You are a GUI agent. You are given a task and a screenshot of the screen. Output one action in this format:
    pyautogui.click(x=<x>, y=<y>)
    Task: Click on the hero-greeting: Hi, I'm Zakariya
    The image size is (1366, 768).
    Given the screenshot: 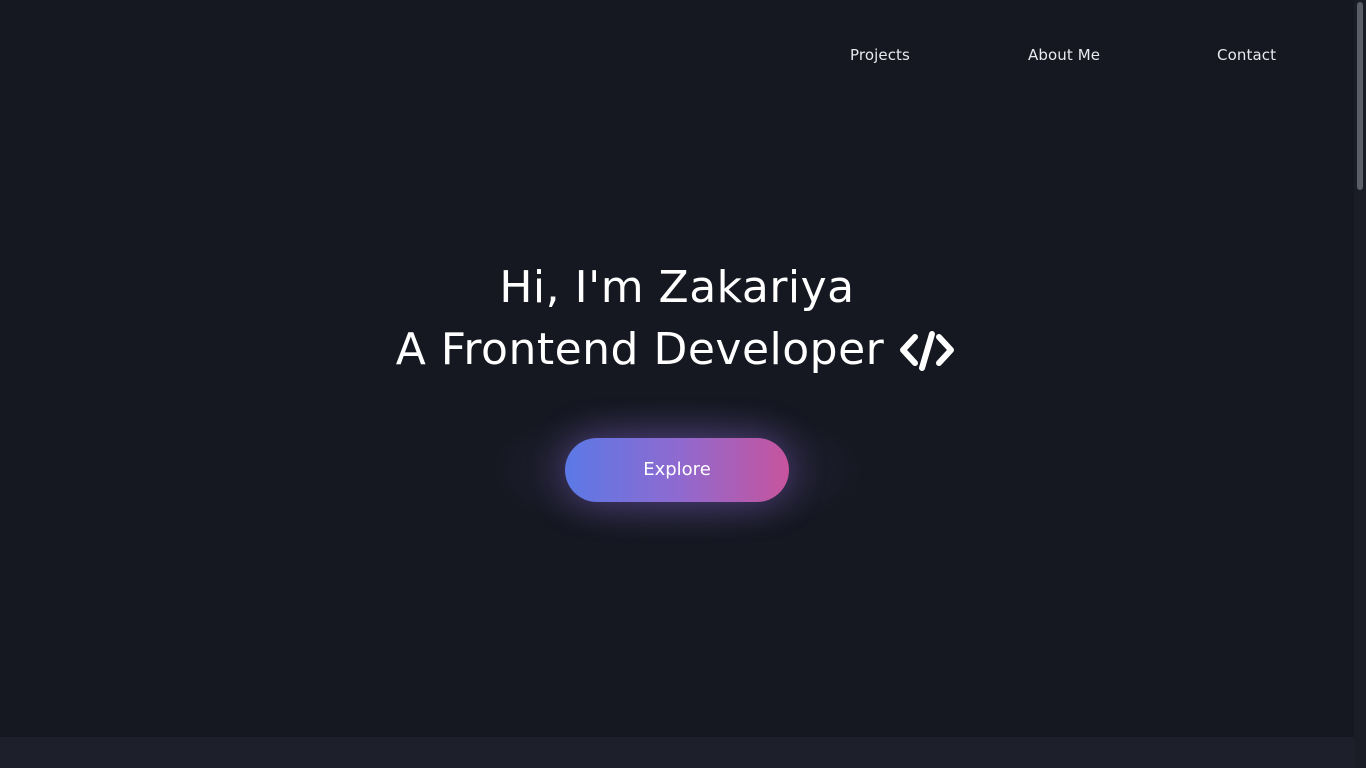 What is the action you would take?
    pyautogui.click(x=677, y=287)
    